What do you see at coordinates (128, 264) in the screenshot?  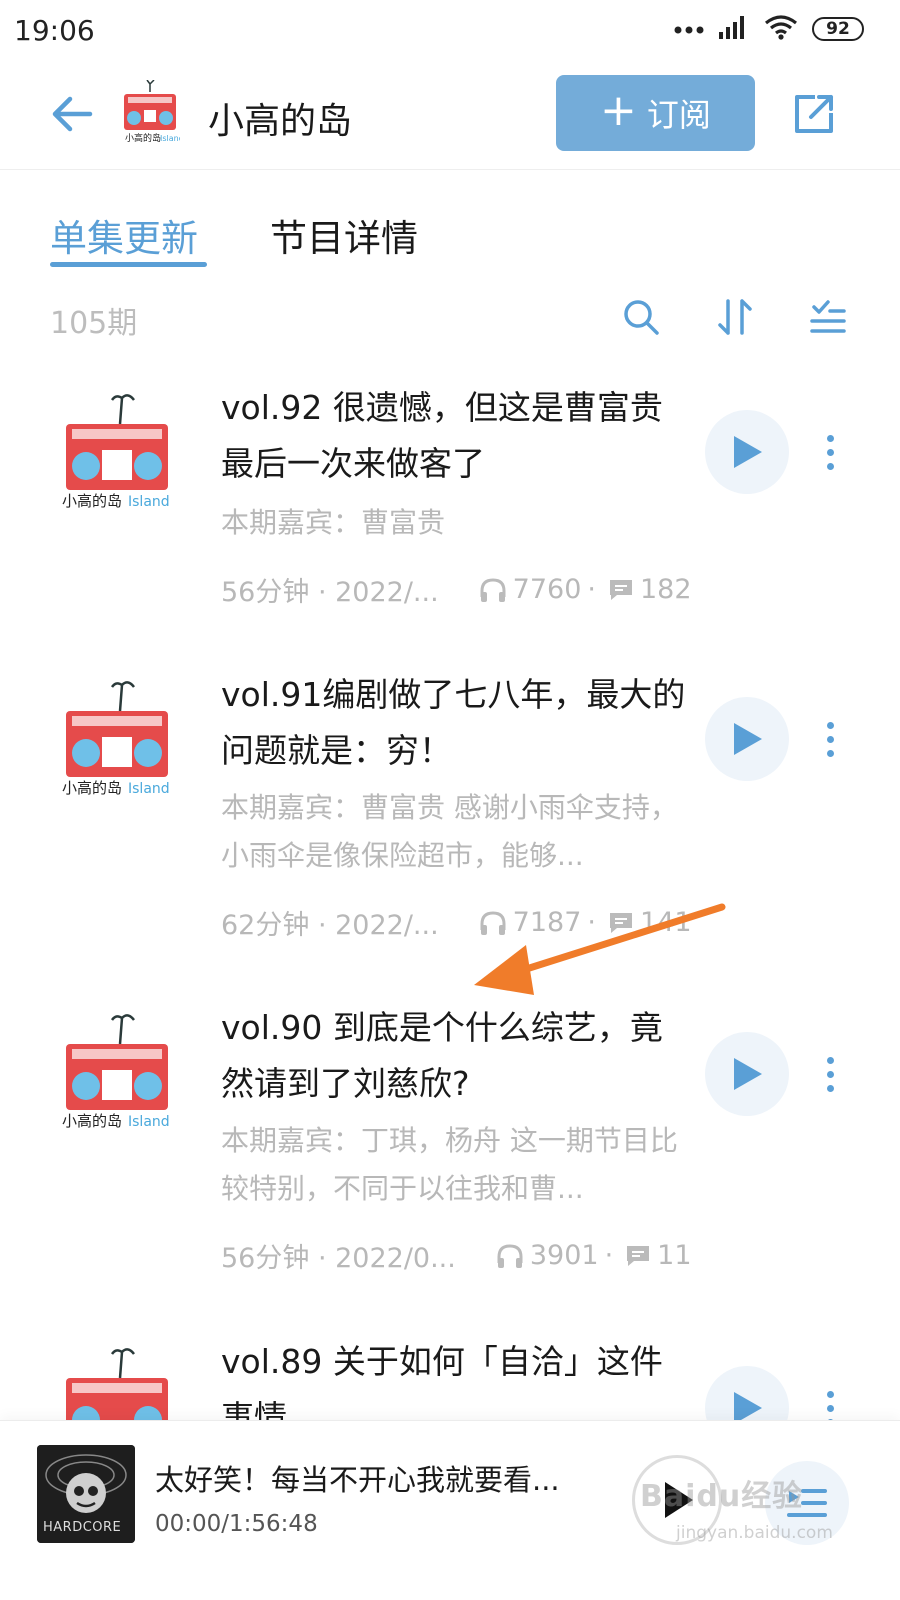 I see `active-tab-indicator` at bounding box center [128, 264].